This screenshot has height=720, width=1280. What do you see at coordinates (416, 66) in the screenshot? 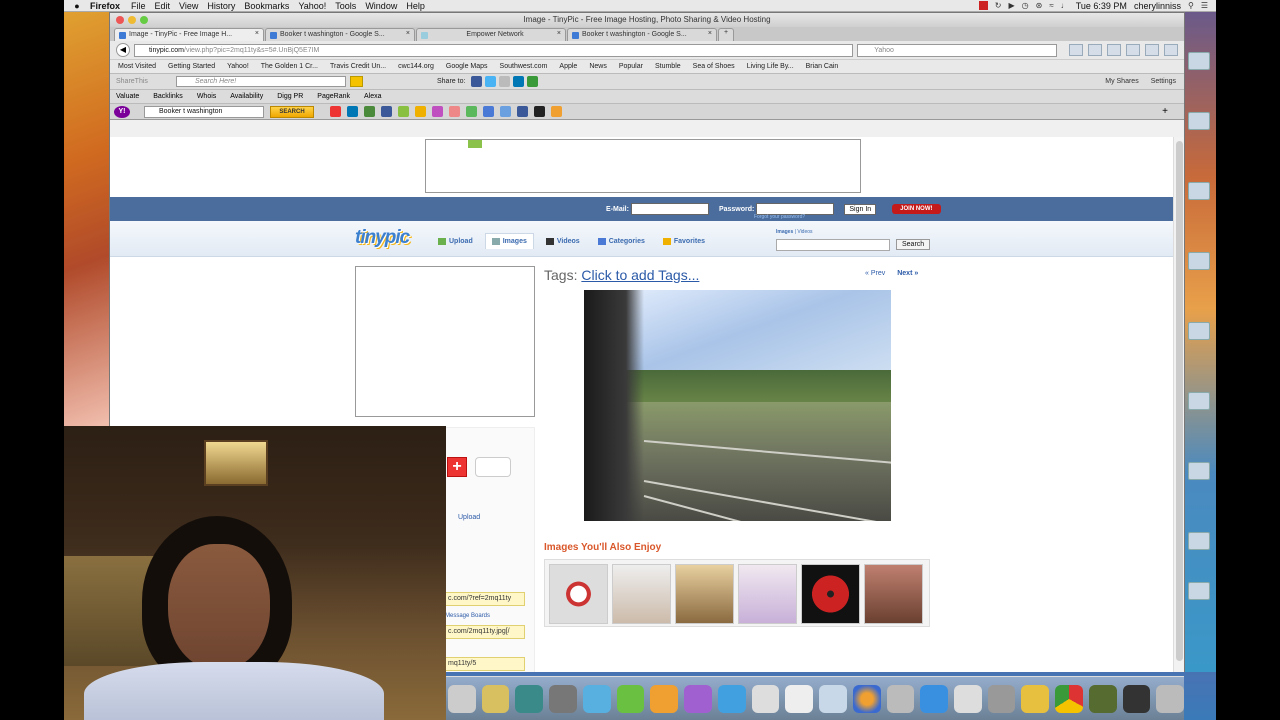
I see `bookmark-item: cwc144.org` at bounding box center [416, 66].